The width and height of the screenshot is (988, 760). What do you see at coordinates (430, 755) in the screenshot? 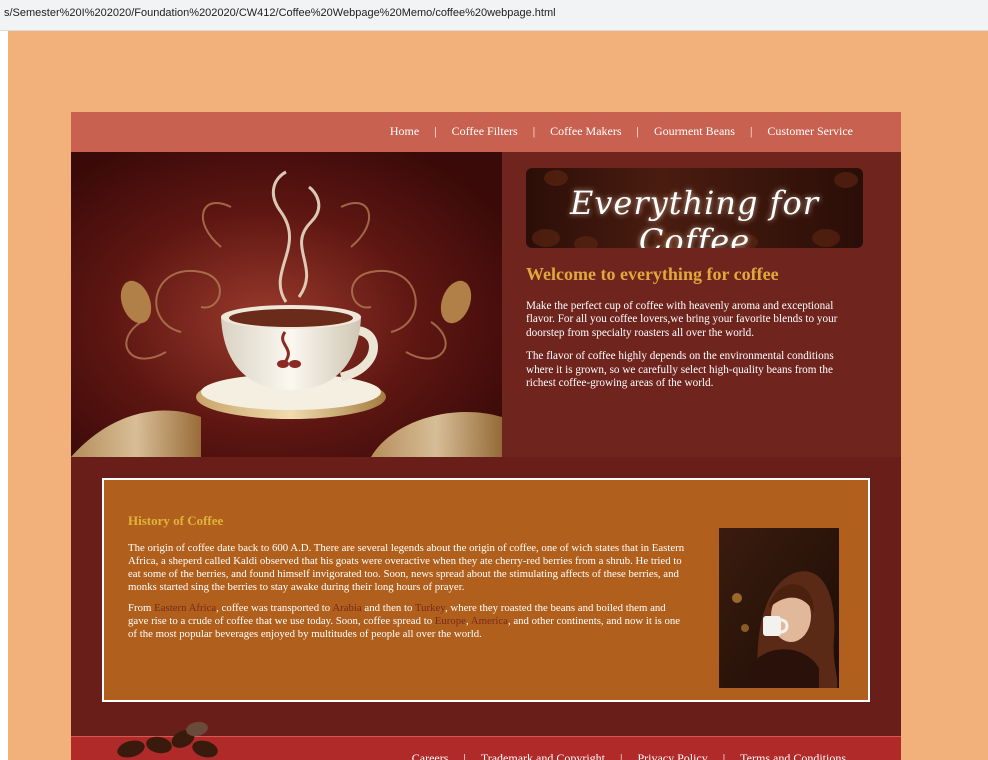
I see `footer-careers-link: Careers` at bounding box center [430, 755].